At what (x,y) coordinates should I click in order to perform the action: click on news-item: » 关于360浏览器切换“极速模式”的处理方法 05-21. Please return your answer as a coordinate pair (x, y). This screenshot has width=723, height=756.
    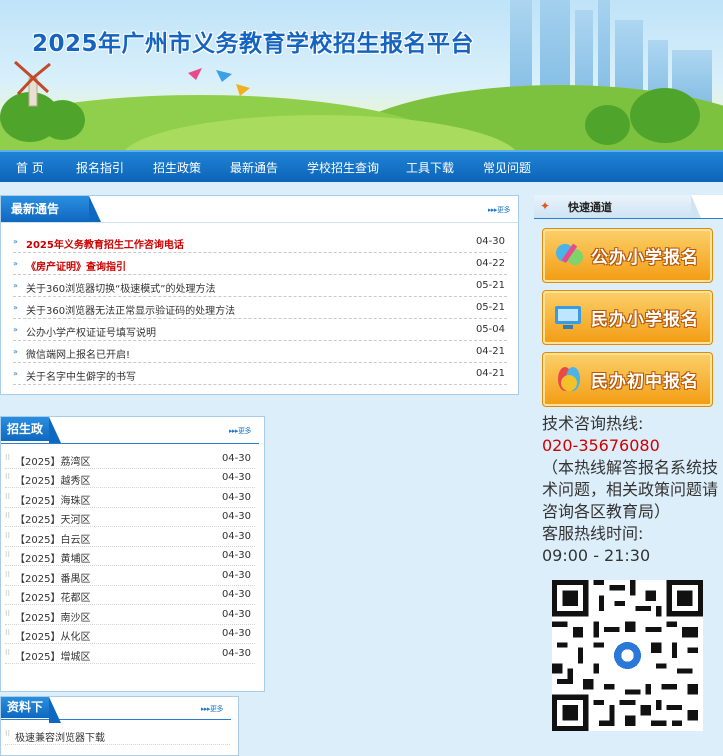
    Looking at the image, I should click on (260, 286).